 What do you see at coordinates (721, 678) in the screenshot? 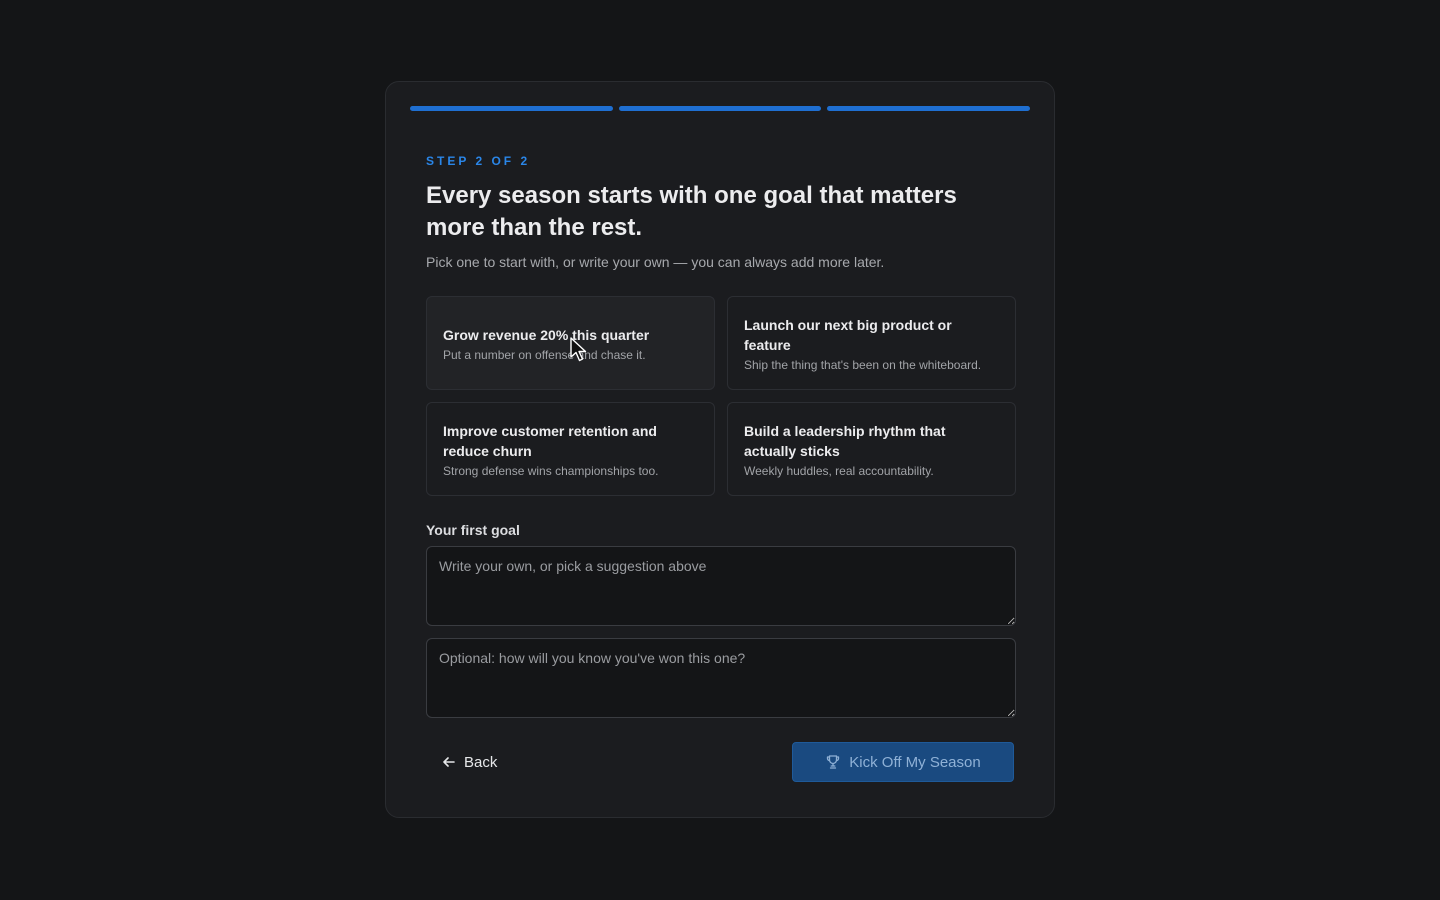
I see `success-criteria-input` at bounding box center [721, 678].